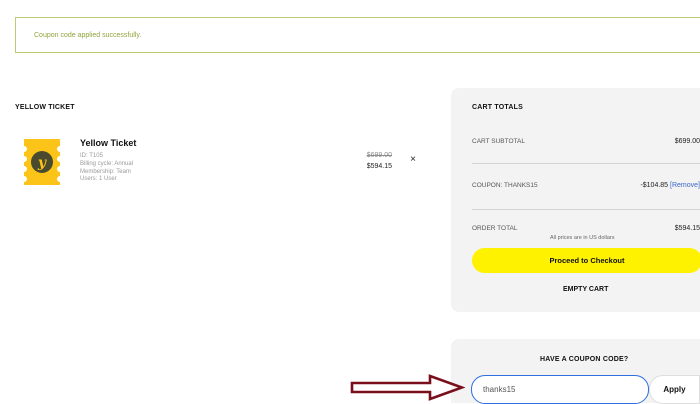  Describe the element at coordinates (687, 141) in the screenshot. I see `subtotal-value: $699.00` at that location.